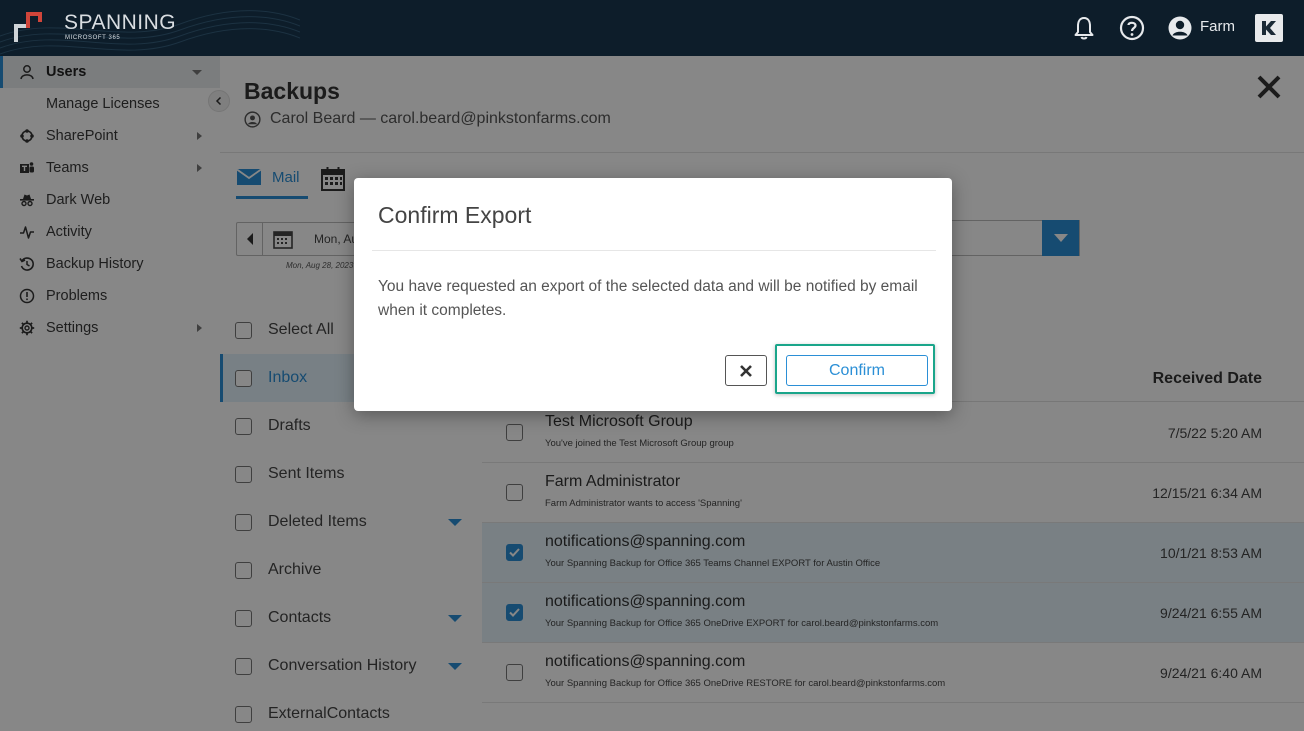 This screenshot has width=1304, height=731. I want to click on confirm-button: Confirm, so click(857, 370).